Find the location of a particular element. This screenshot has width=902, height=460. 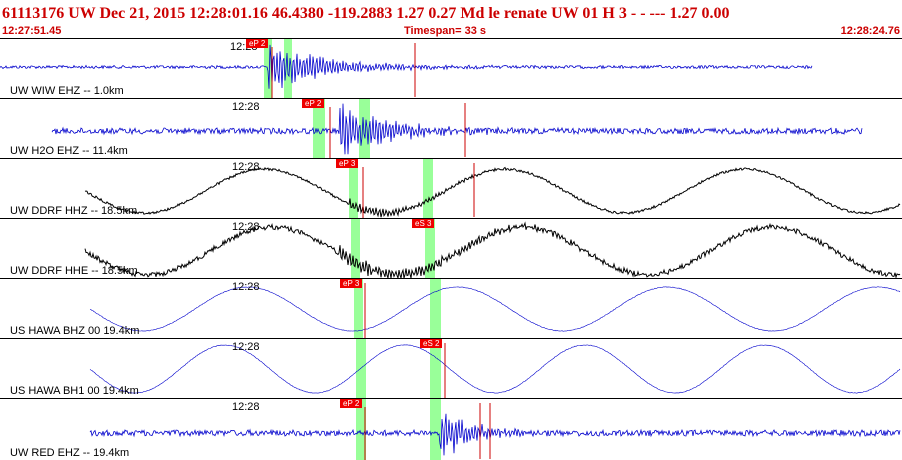

station-label: UW RED EHZ -- 19.4km is located at coordinates (70, 453).